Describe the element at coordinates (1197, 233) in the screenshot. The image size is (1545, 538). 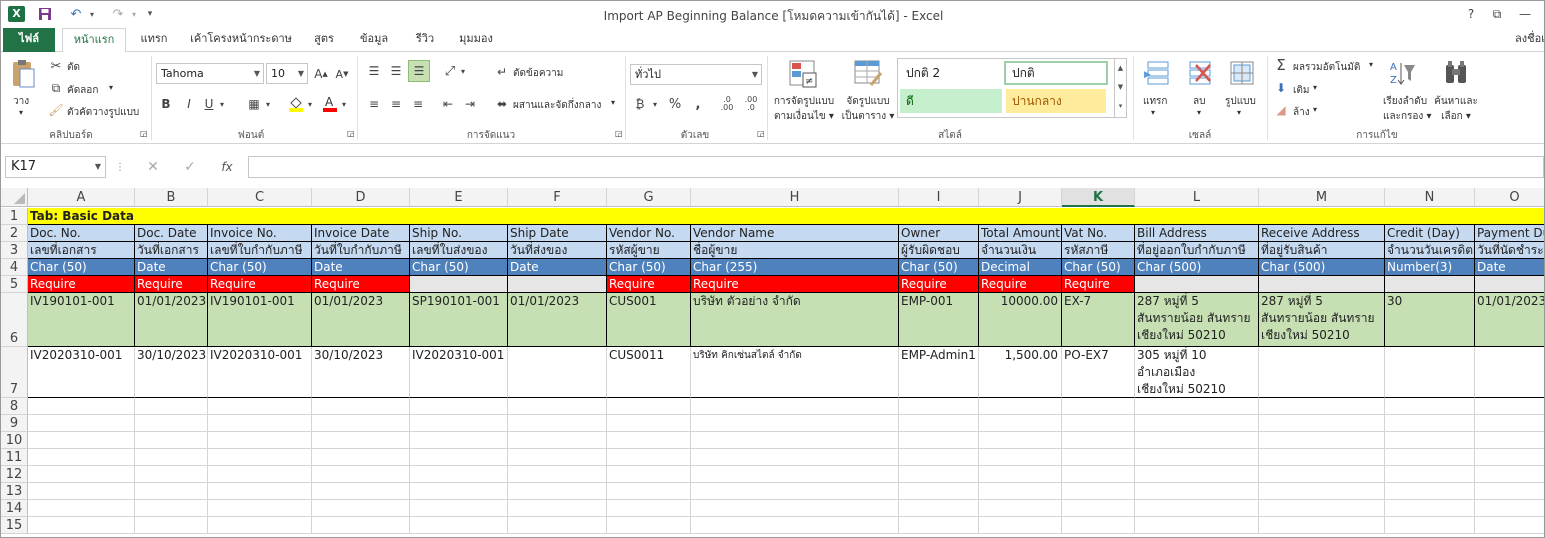
I see `header-en-cell: Bill Address` at that location.